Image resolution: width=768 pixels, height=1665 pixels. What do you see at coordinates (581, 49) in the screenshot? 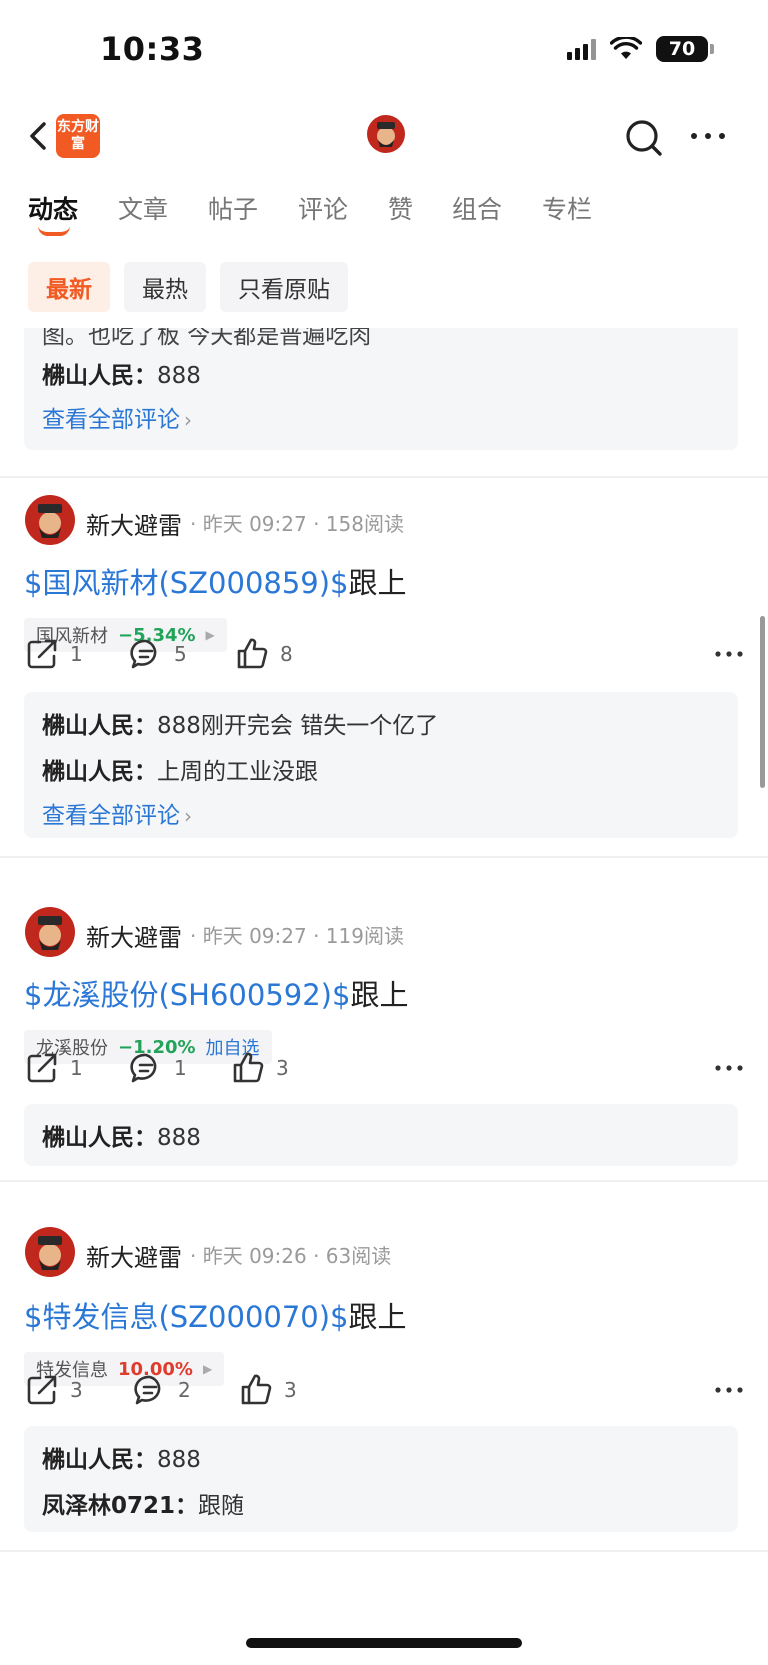
I see `cellular-signal-icon` at bounding box center [581, 49].